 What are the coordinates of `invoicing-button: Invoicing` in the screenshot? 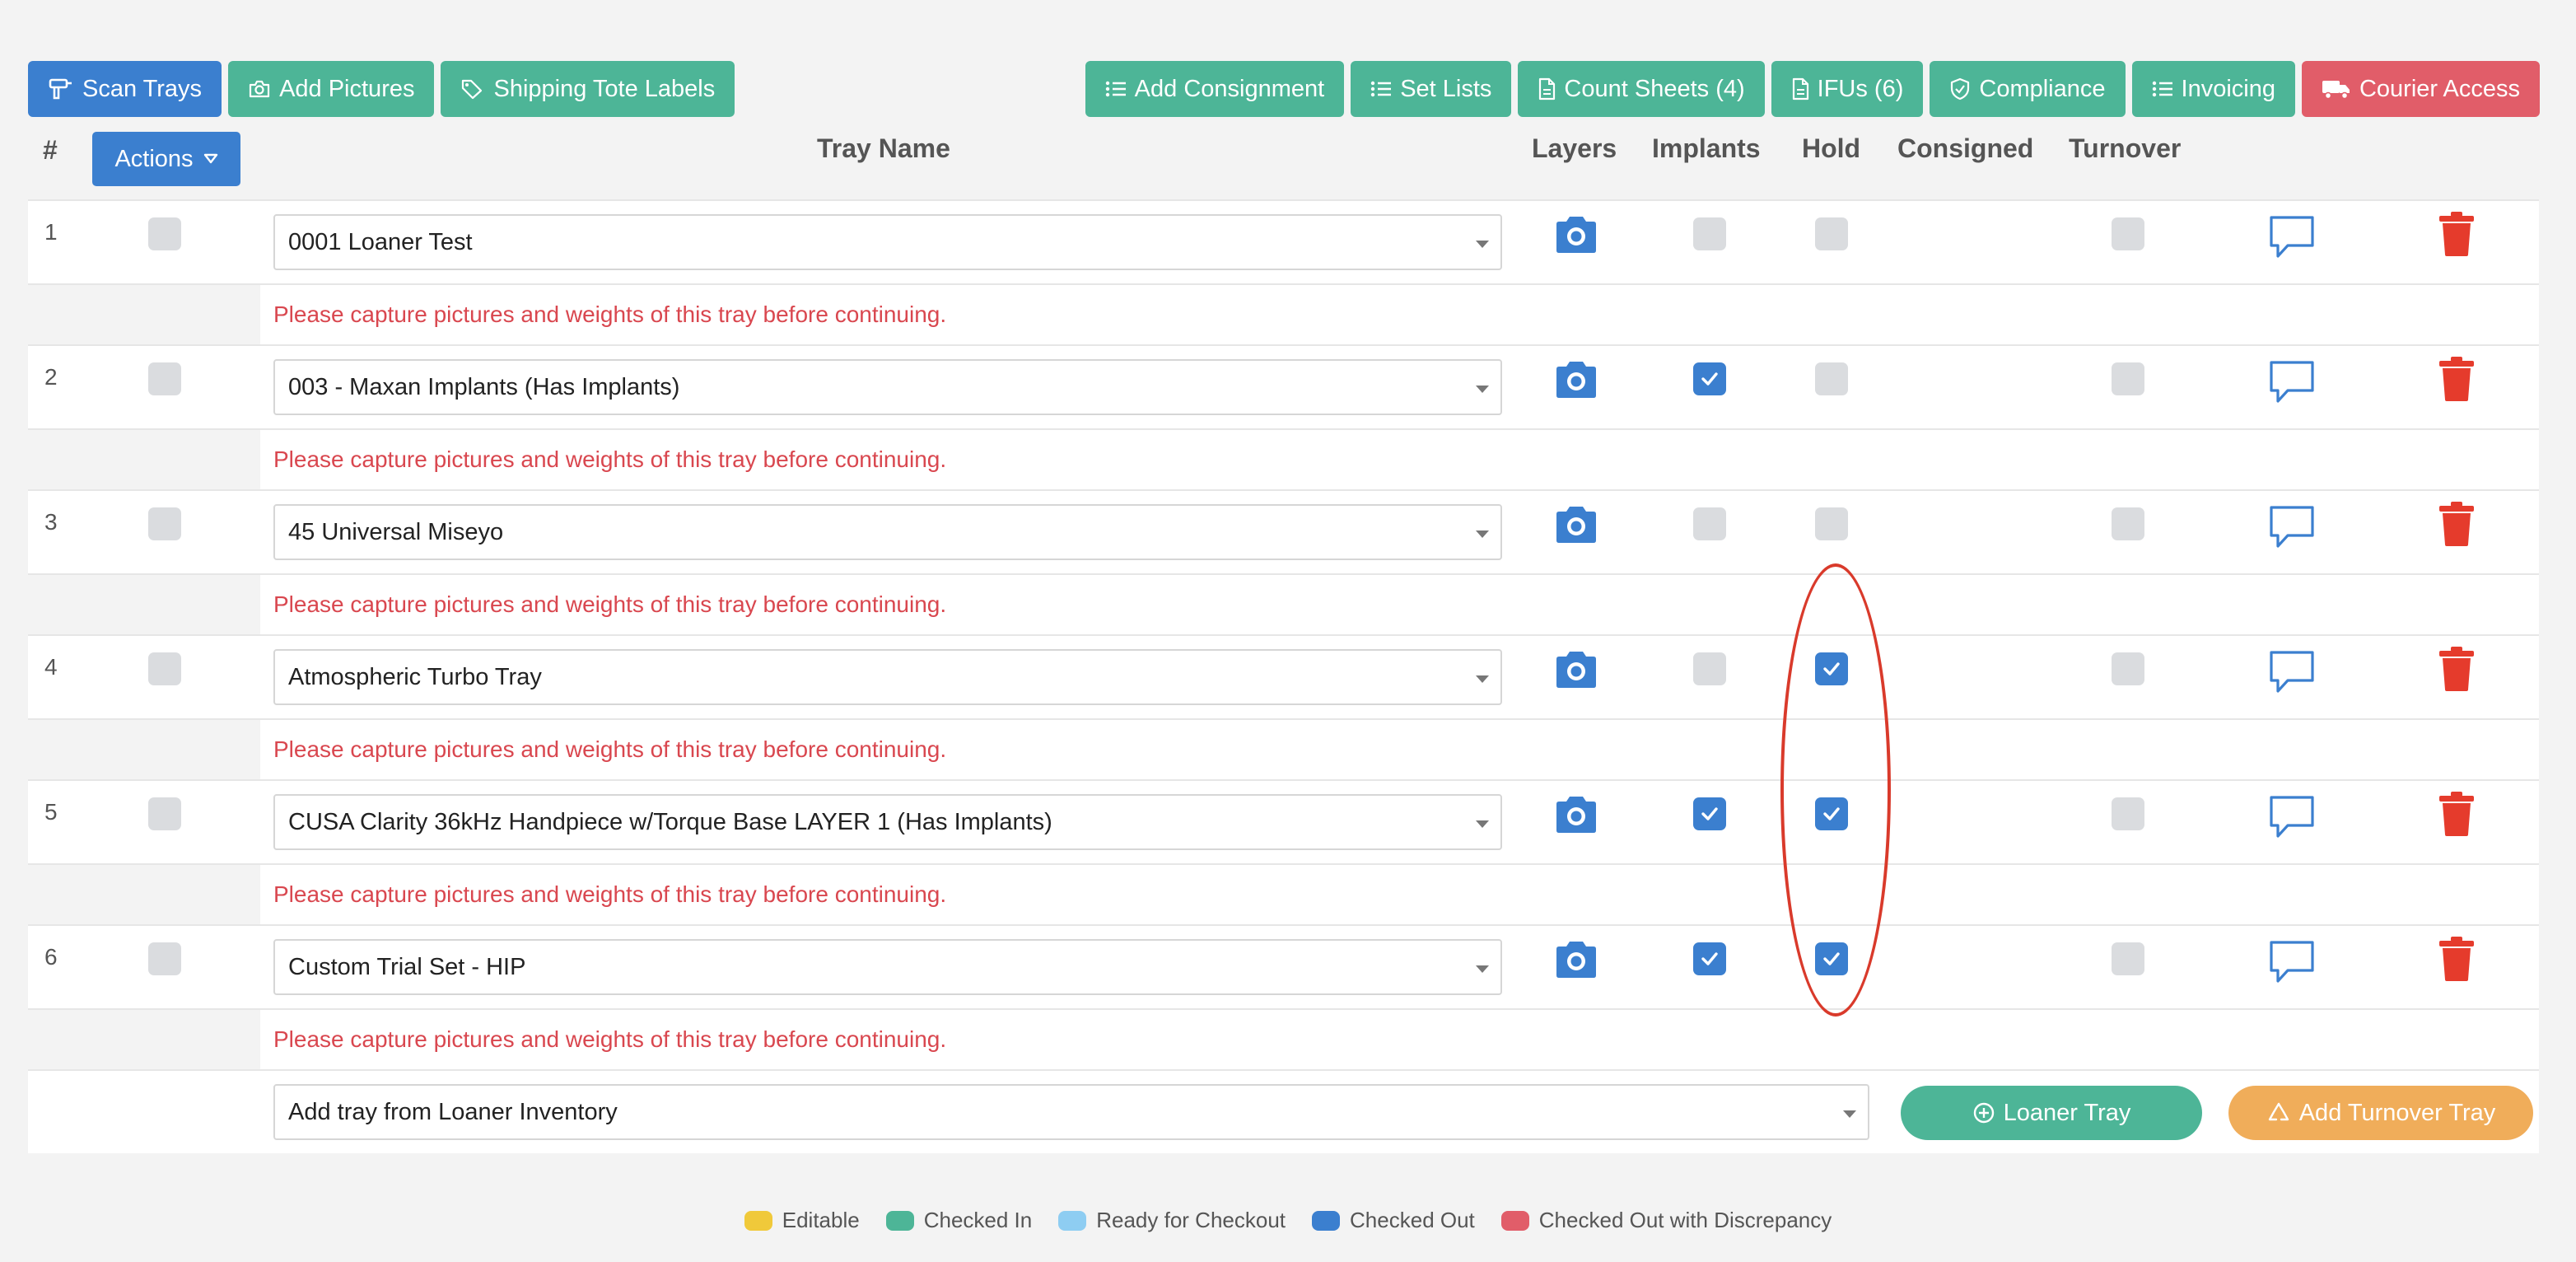 It's located at (2213, 89).